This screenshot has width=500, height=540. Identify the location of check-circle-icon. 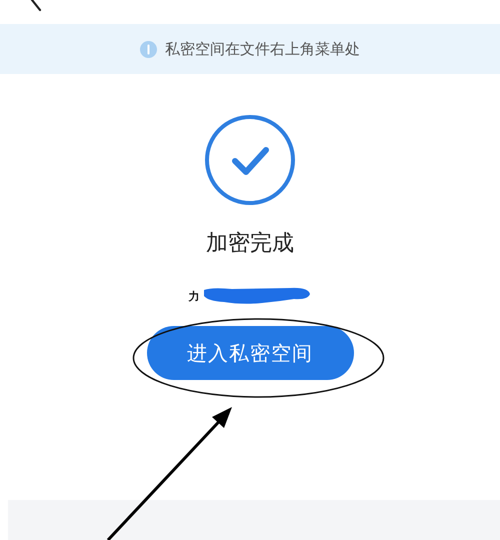
(250, 160).